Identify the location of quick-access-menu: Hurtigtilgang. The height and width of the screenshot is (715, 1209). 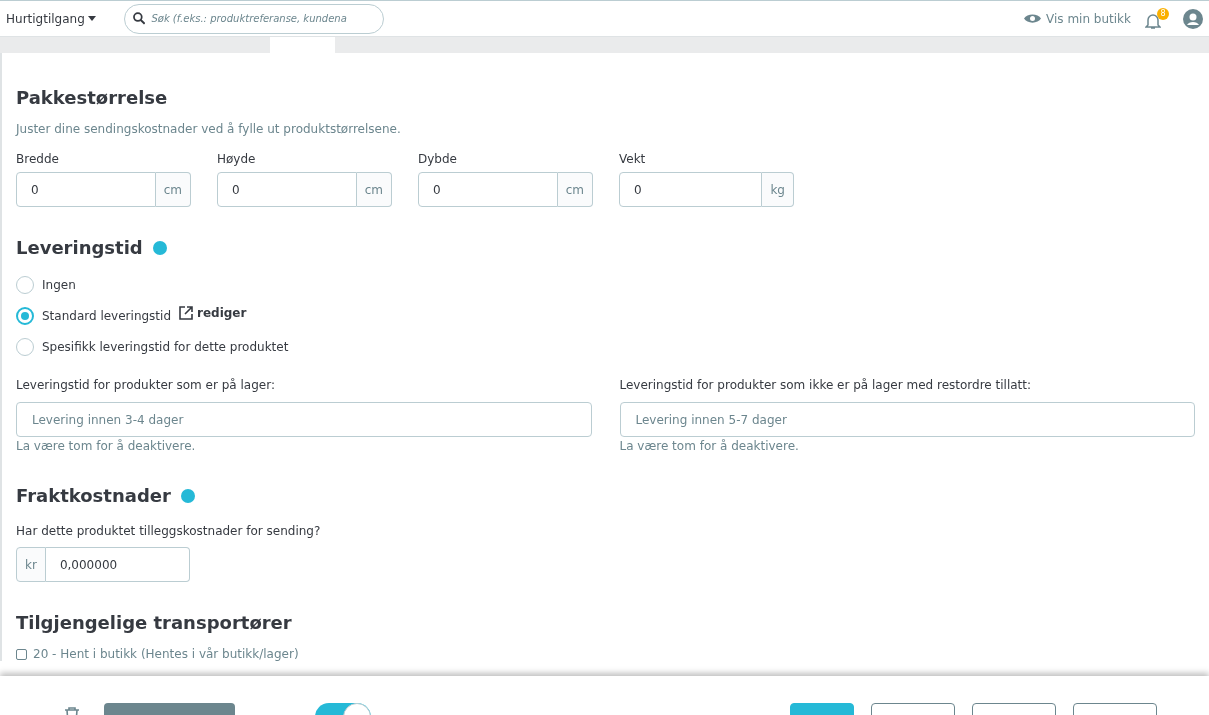
(51, 18).